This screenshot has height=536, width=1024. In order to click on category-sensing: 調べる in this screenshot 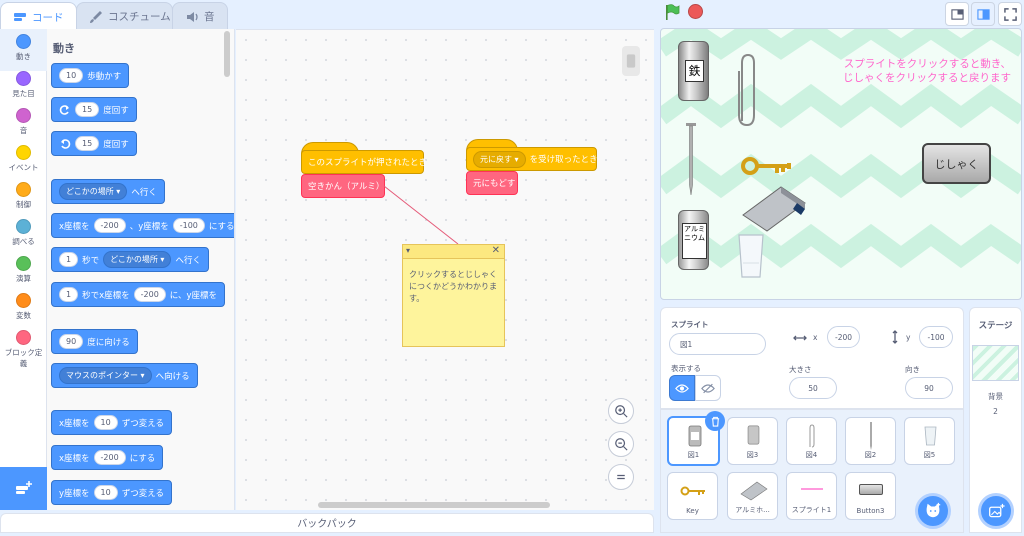, I will do `click(23, 233)`.